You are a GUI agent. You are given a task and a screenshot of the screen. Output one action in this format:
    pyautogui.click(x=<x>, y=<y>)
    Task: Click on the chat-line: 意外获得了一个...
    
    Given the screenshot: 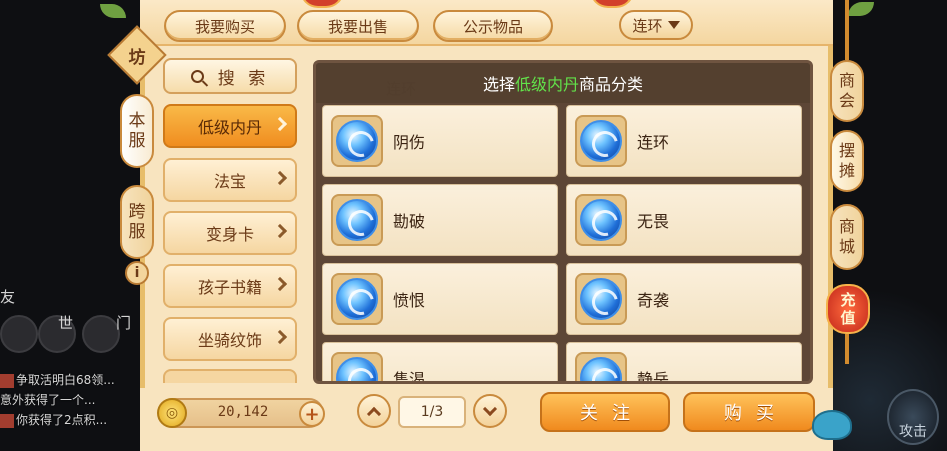 What is the action you would take?
    pyautogui.click(x=48, y=400)
    